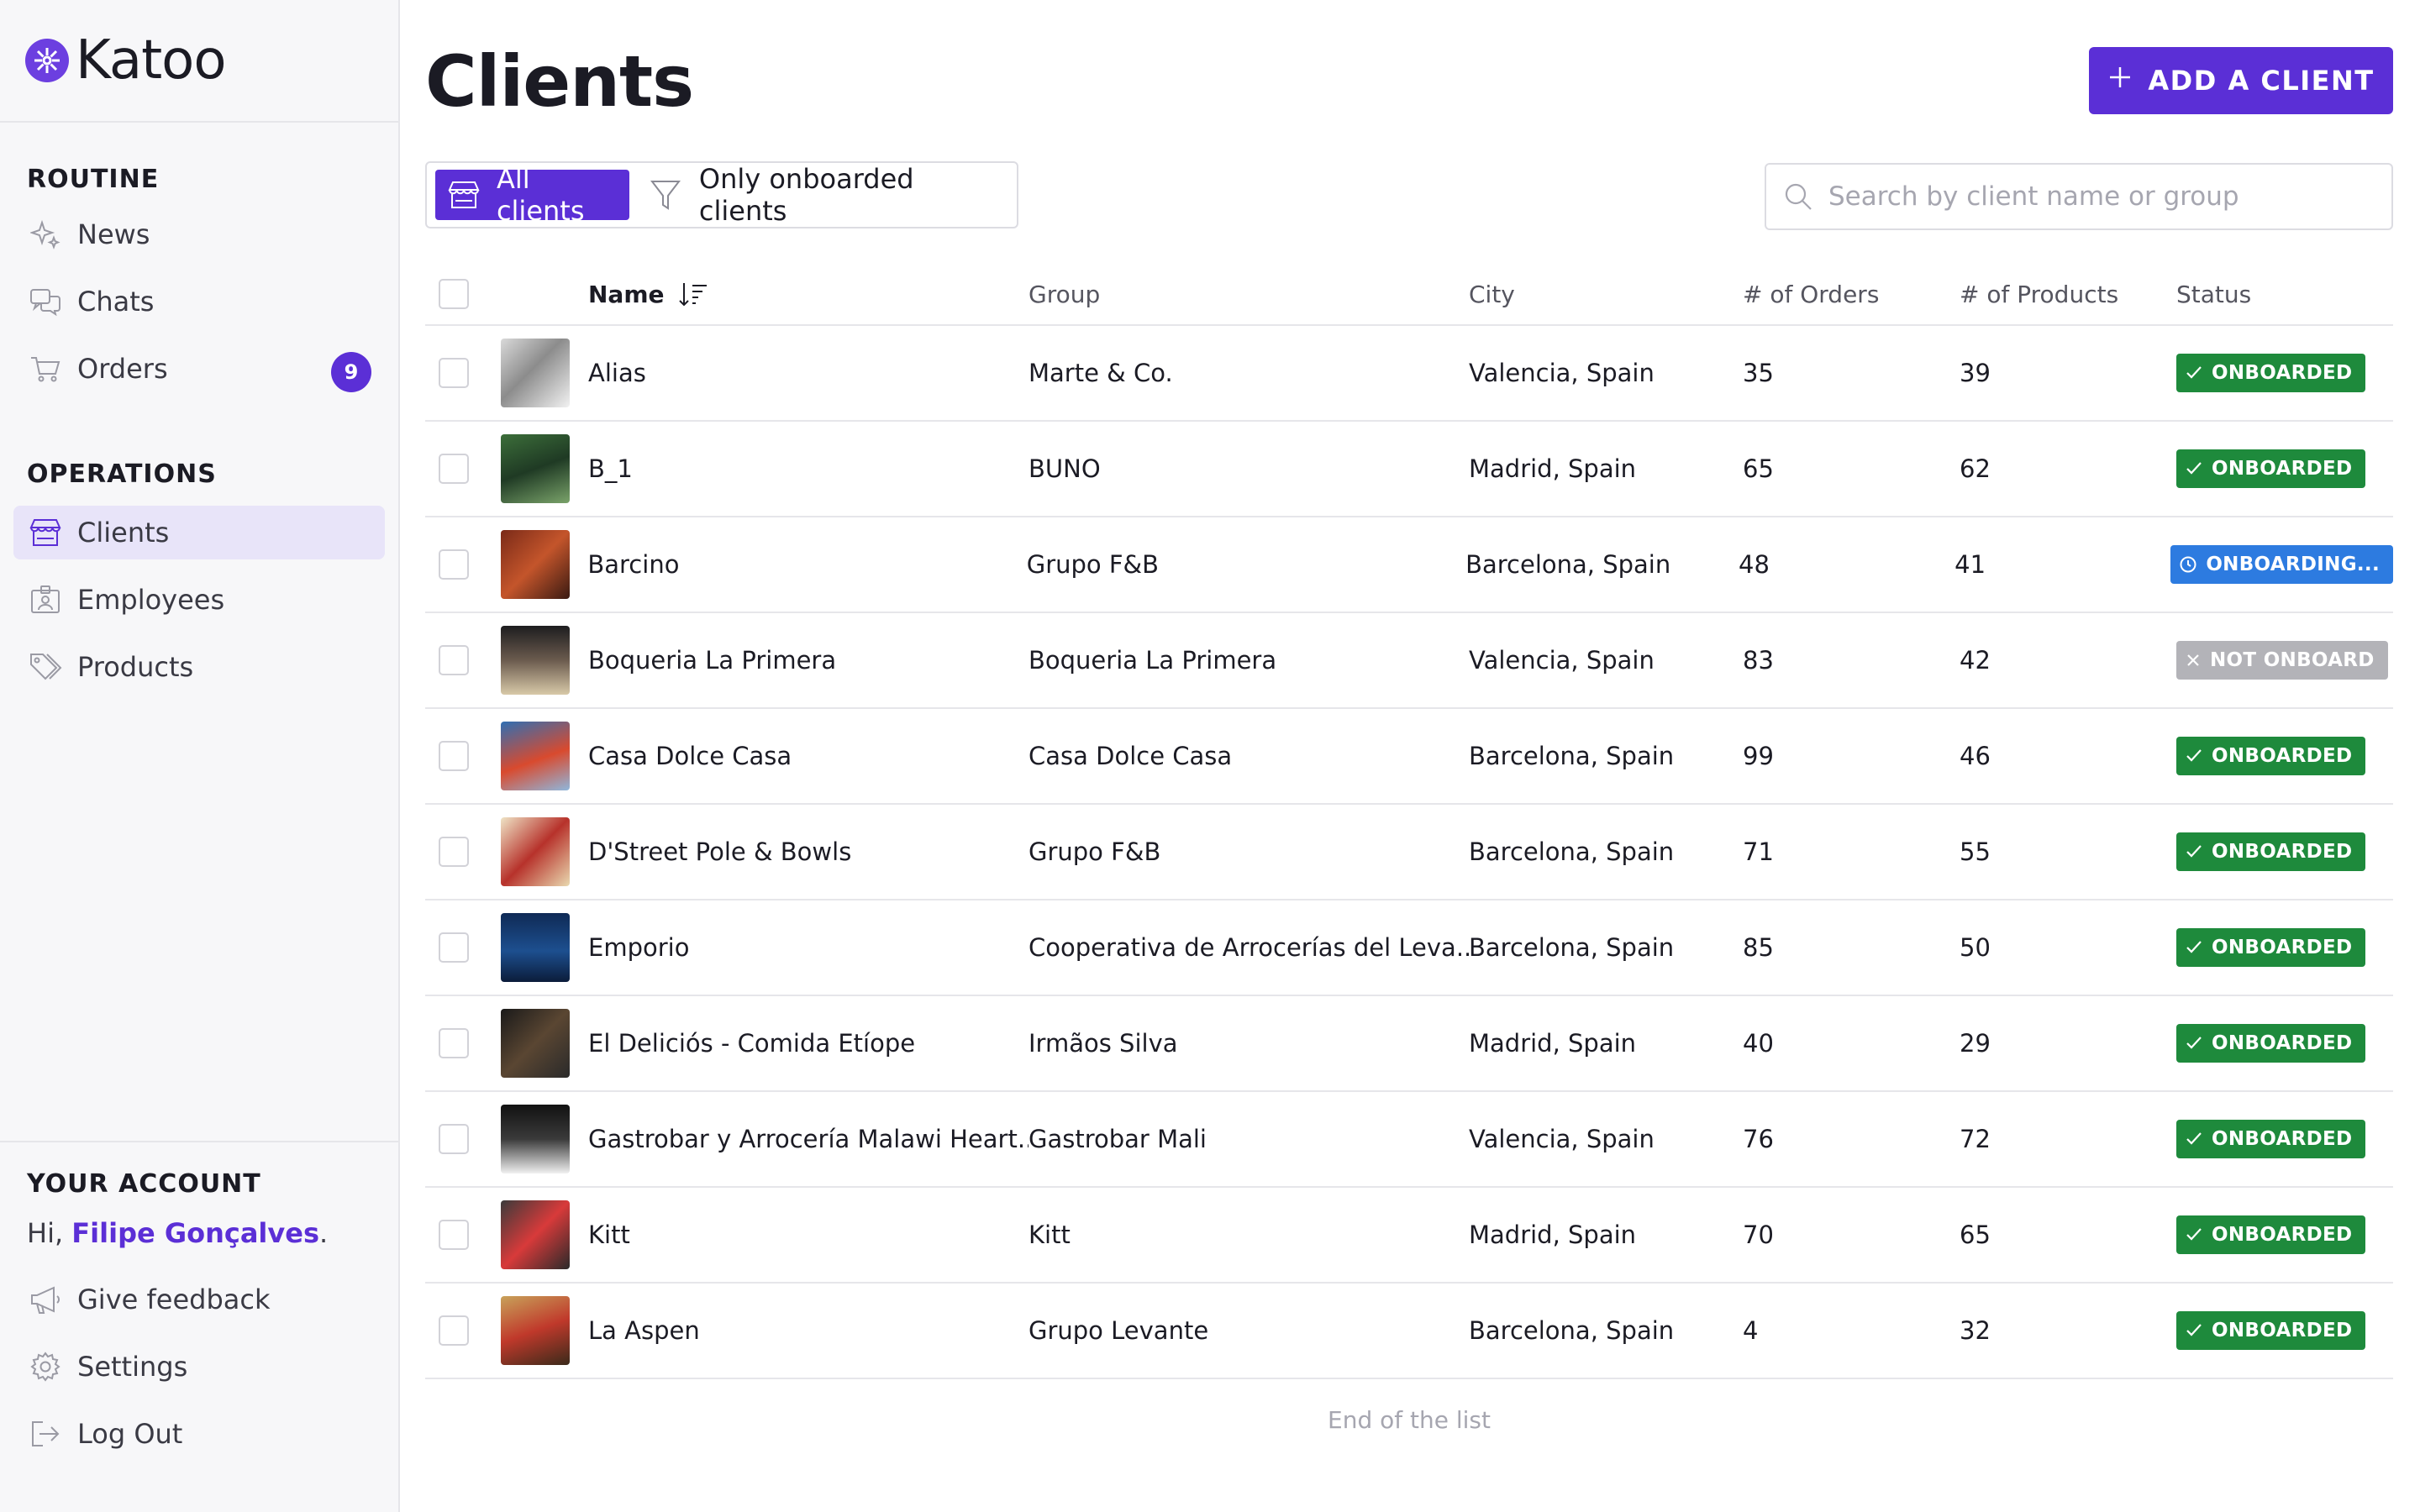 The image size is (2420, 1512). What do you see at coordinates (1248, 294) in the screenshot?
I see `column-header-group: Group` at bounding box center [1248, 294].